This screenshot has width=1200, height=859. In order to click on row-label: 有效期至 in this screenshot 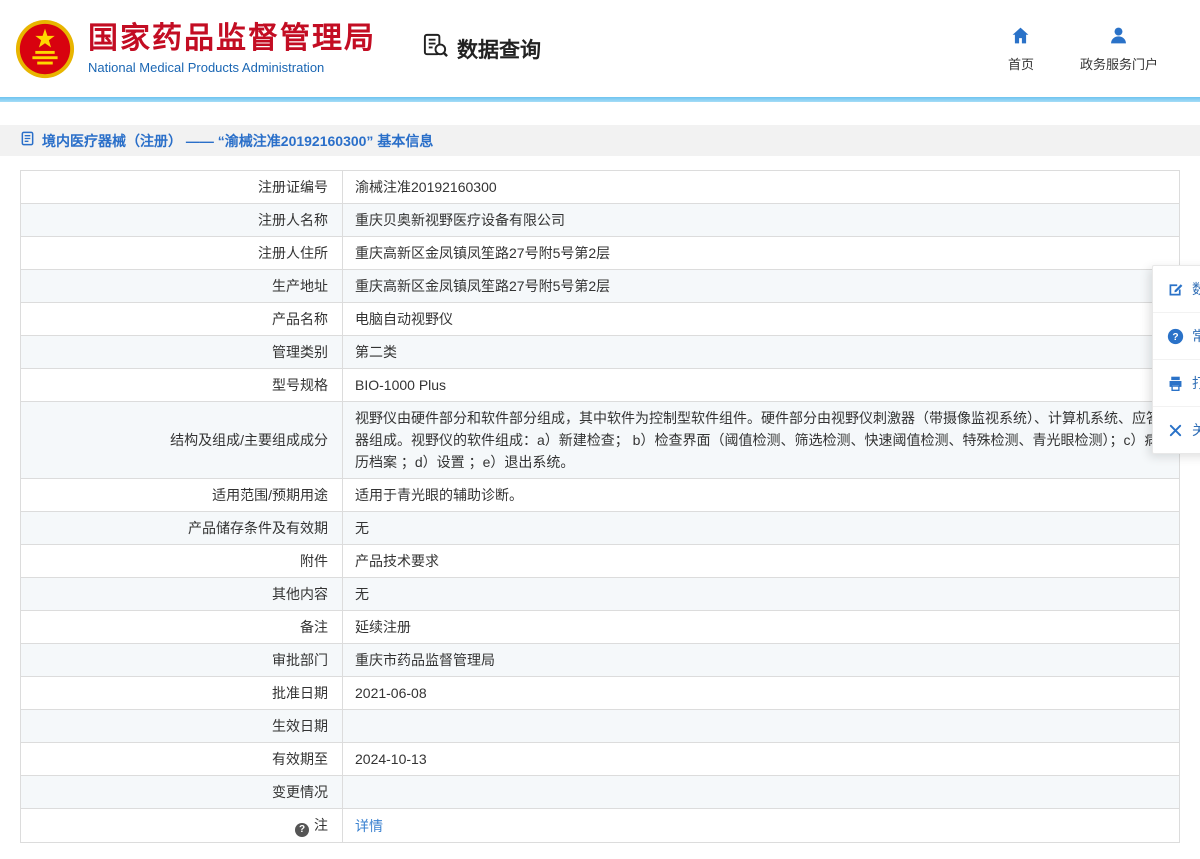, I will do `click(181, 759)`.